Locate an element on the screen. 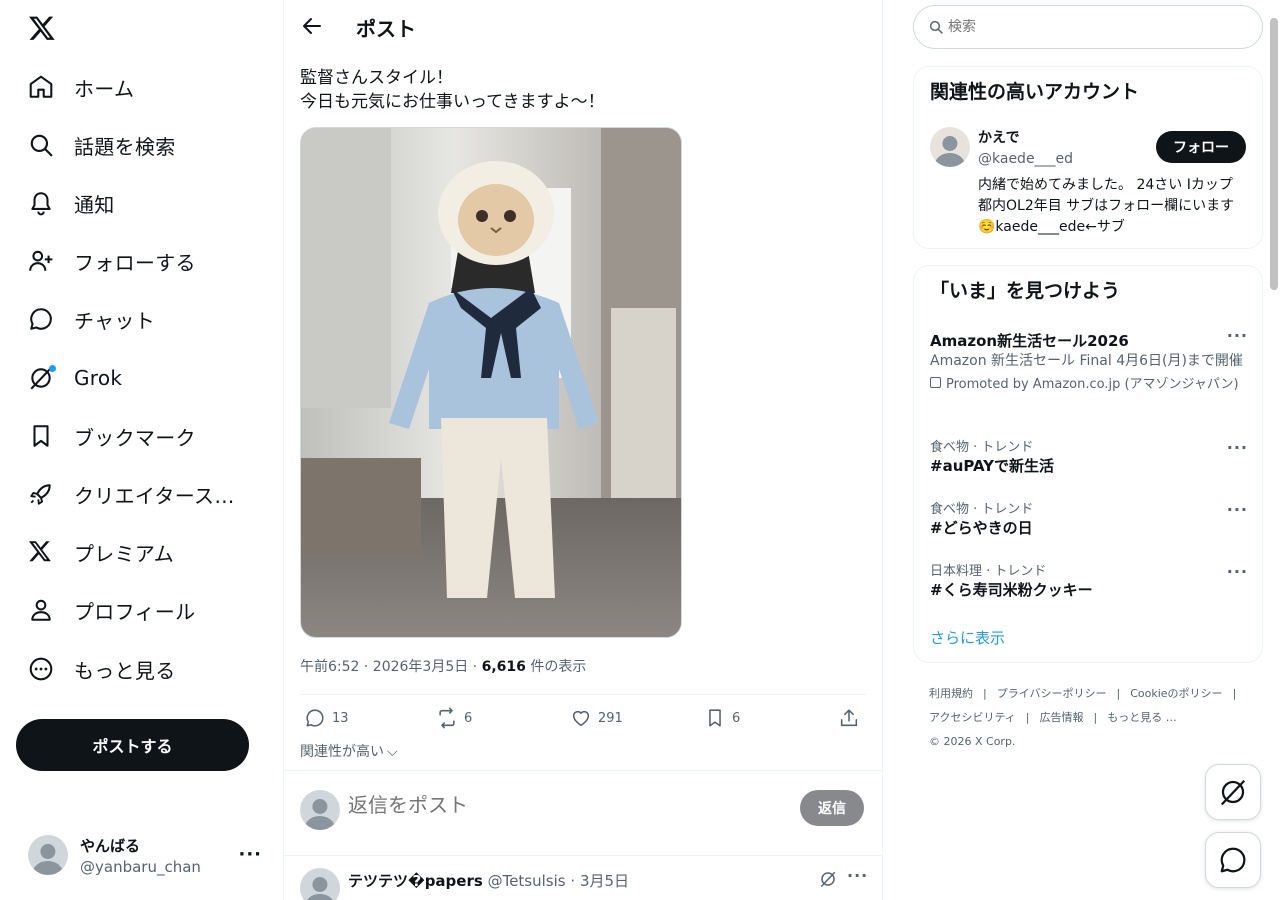 The height and width of the screenshot is (900, 1280). post-text-line: 今日も元気にお仕事いってきますよ〜！ is located at coordinates (452, 102).